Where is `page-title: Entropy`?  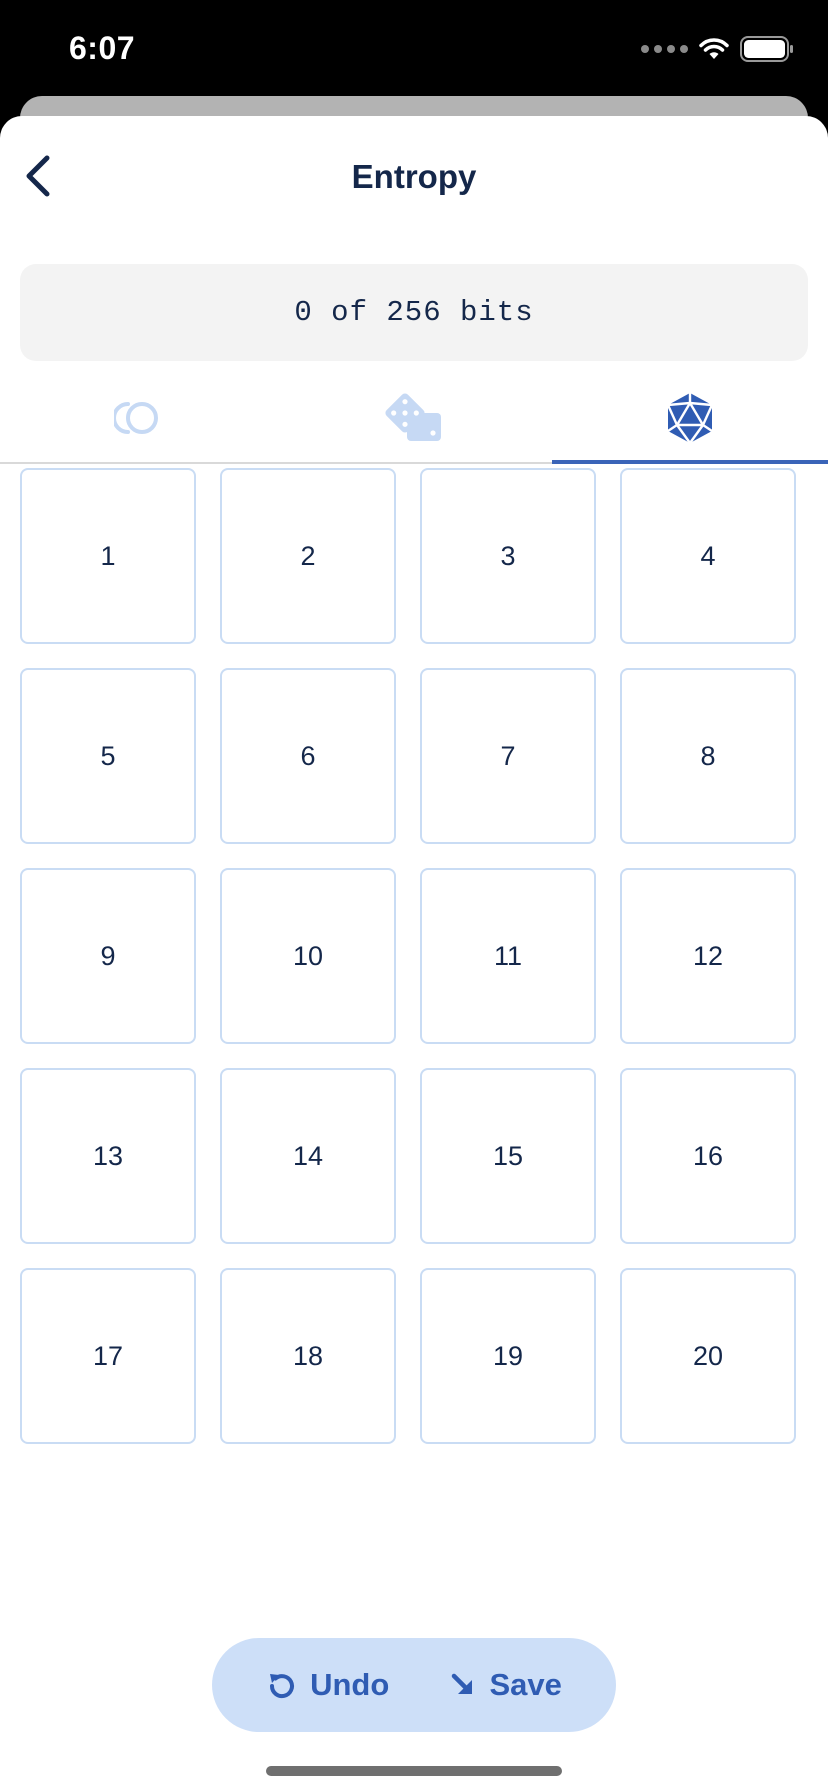 page-title: Entropy is located at coordinates (414, 176).